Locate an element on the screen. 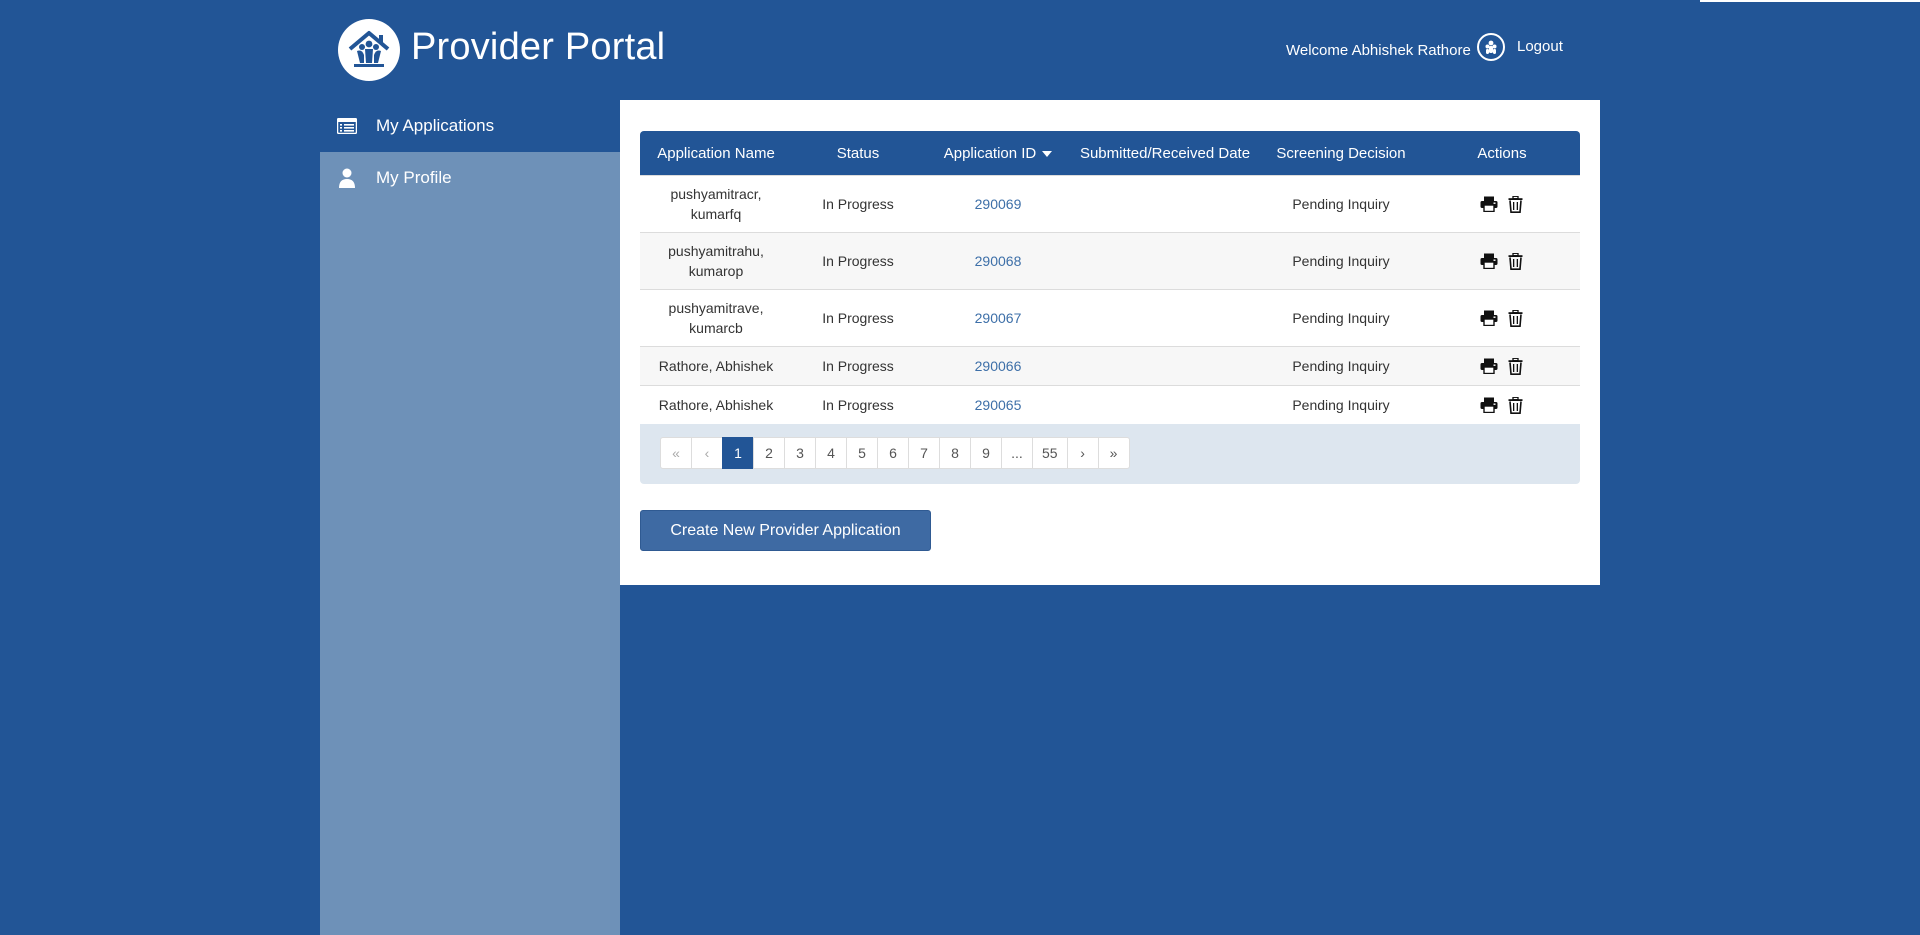 The image size is (1920, 935). sidebar-item-label: My Applications is located at coordinates (435, 125).